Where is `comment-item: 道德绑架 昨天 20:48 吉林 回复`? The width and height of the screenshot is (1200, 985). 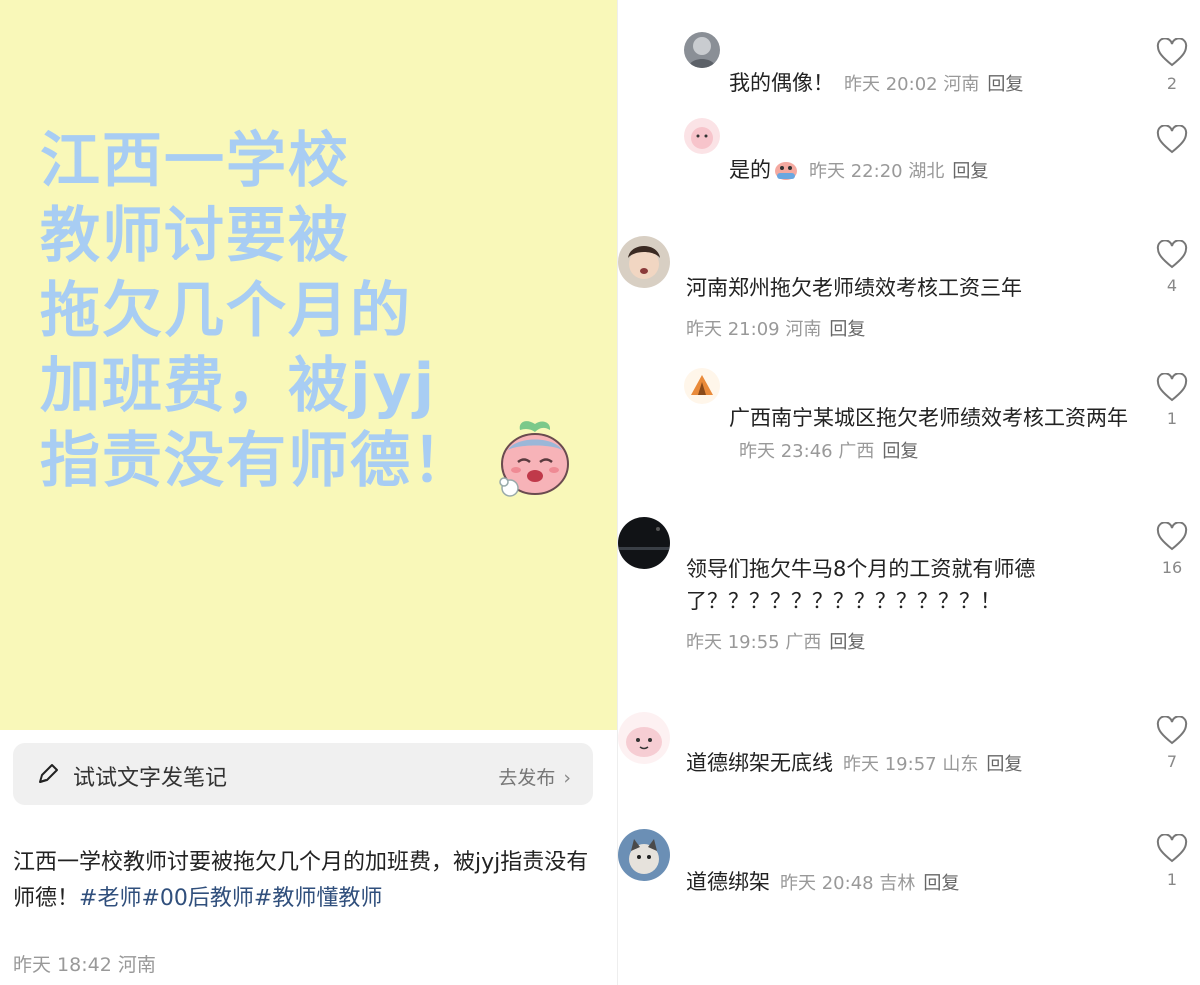 comment-item: 道德绑架 昨天 20:48 吉林 回复 is located at coordinates (822, 883).